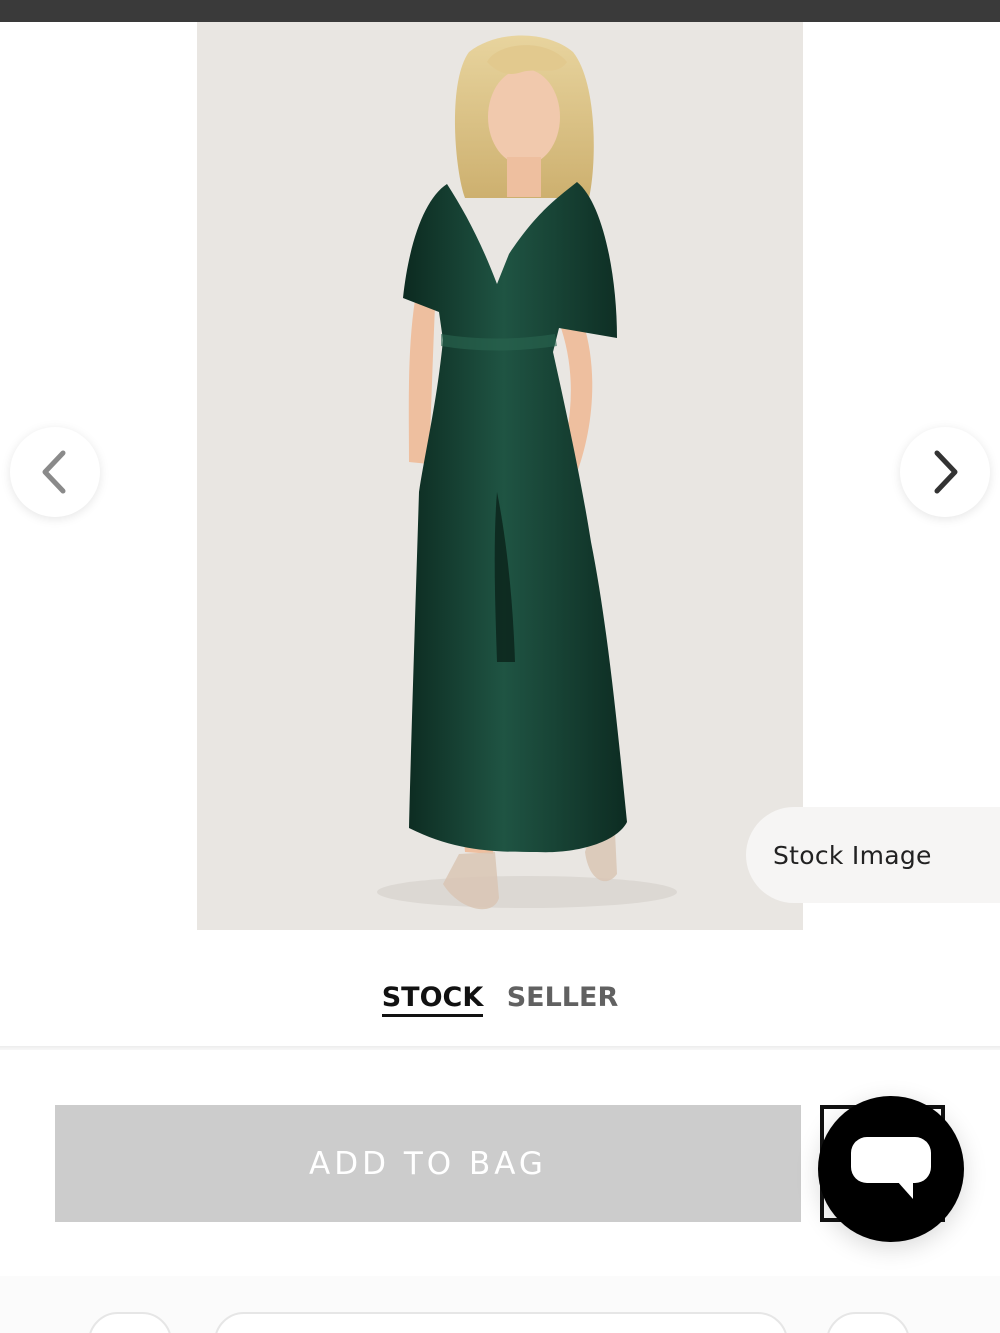 This screenshot has width=1000, height=1333. What do you see at coordinates (852, 855) in the screenshot?
I see `stock-image-label: Stock Image` at bounding box center [852, 855].